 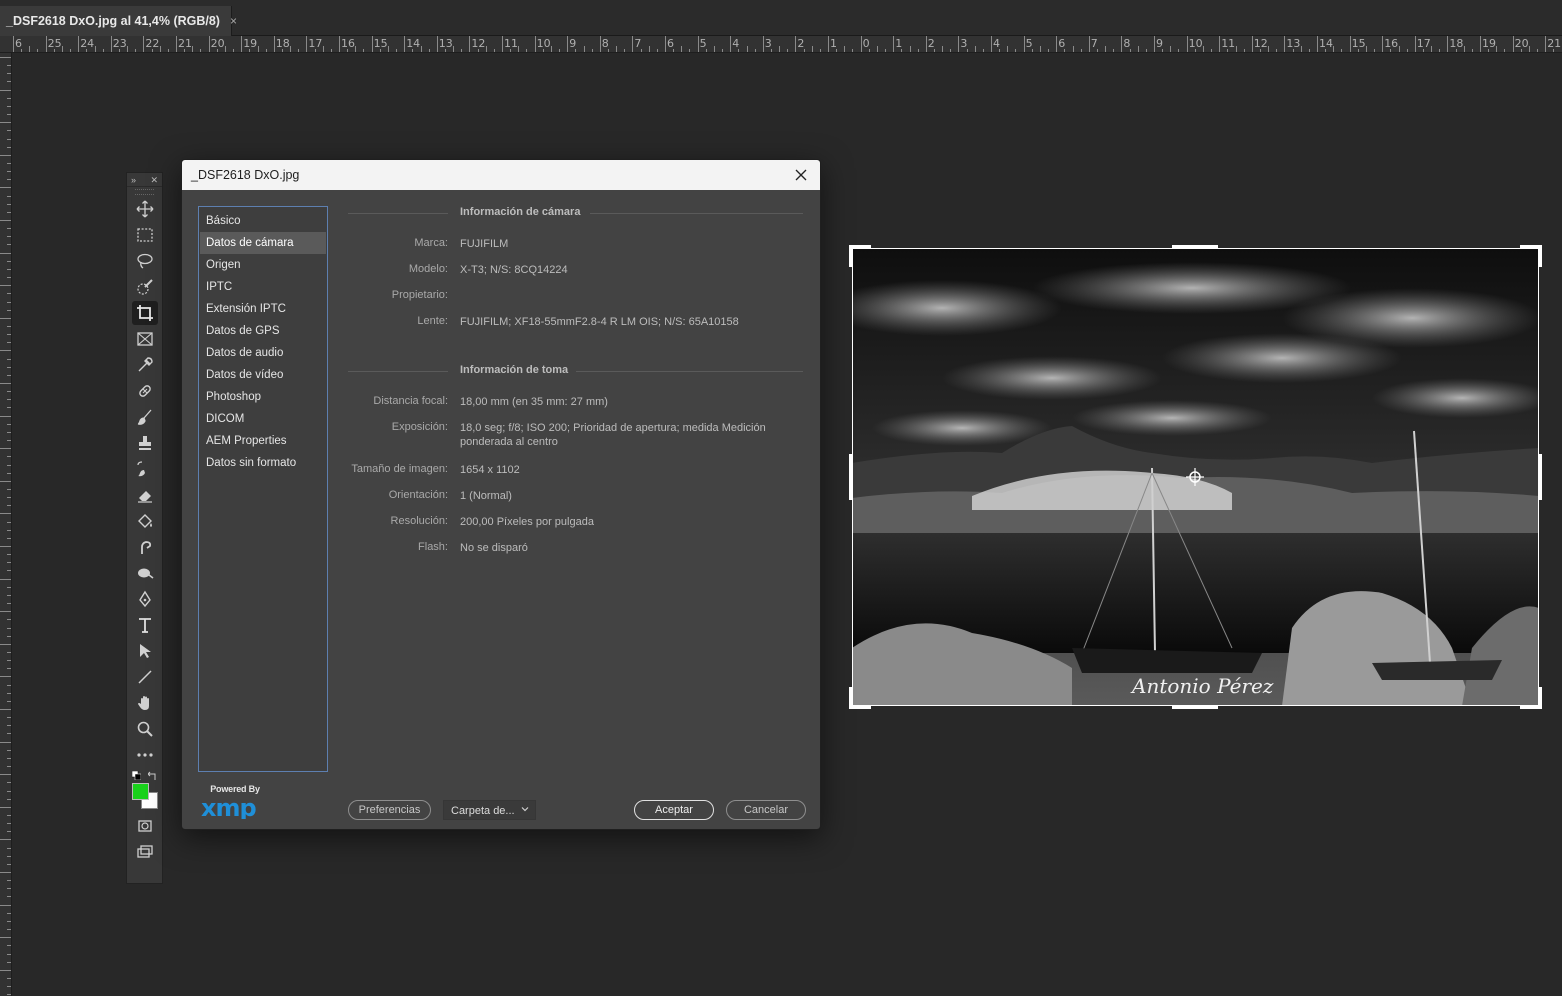 I want to click on hand-tool, so click(x=145, y=703).